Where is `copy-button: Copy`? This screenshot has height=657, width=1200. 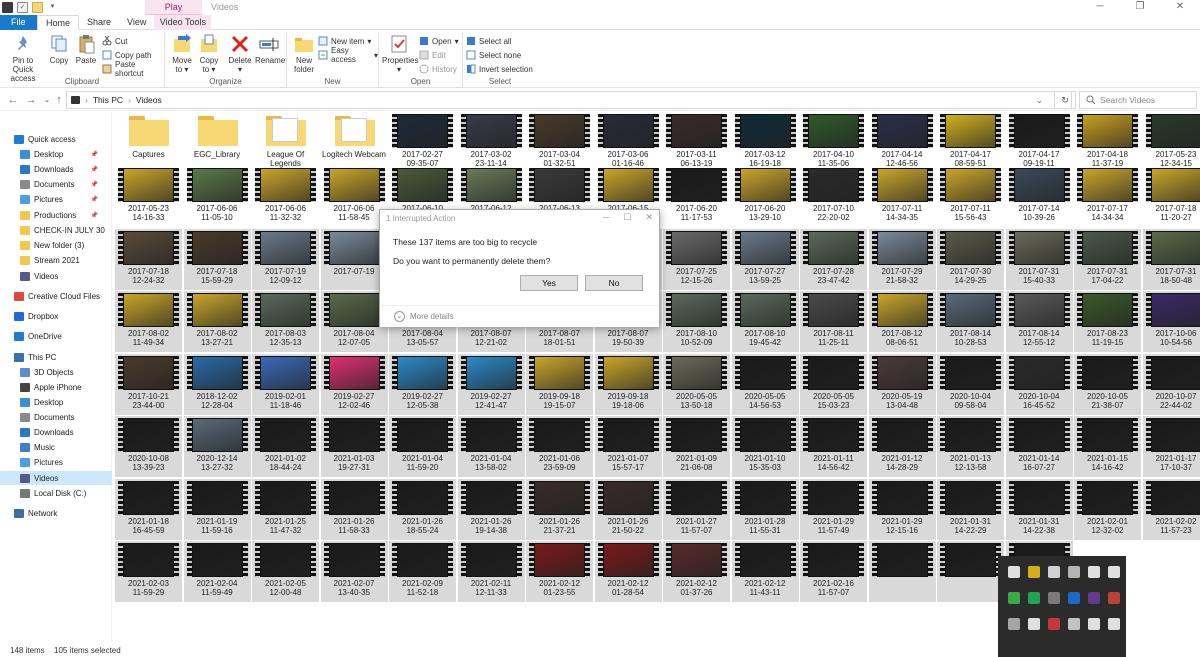 copy-button: Copy is located at coordinates (59, 49).